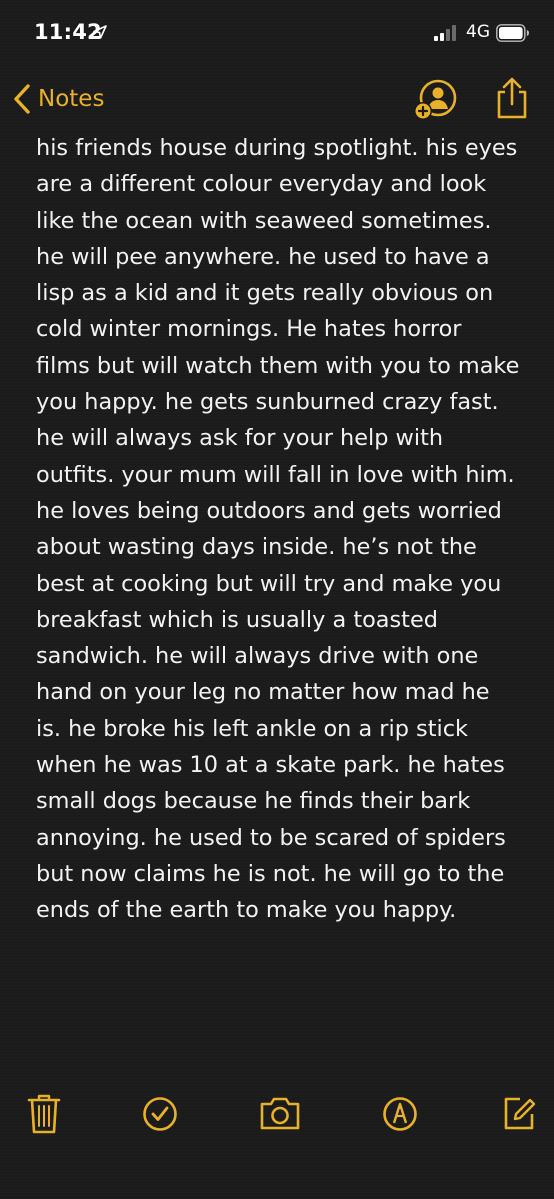  I want to click on share-icon, so click(512, 98).